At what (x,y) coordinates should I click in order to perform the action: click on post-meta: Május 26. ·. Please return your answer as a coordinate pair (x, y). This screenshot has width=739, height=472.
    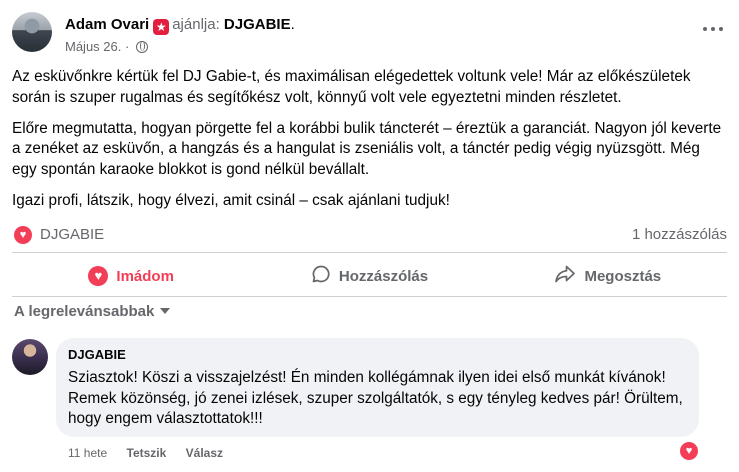
    Looking at the image, I should click on (106, 46).